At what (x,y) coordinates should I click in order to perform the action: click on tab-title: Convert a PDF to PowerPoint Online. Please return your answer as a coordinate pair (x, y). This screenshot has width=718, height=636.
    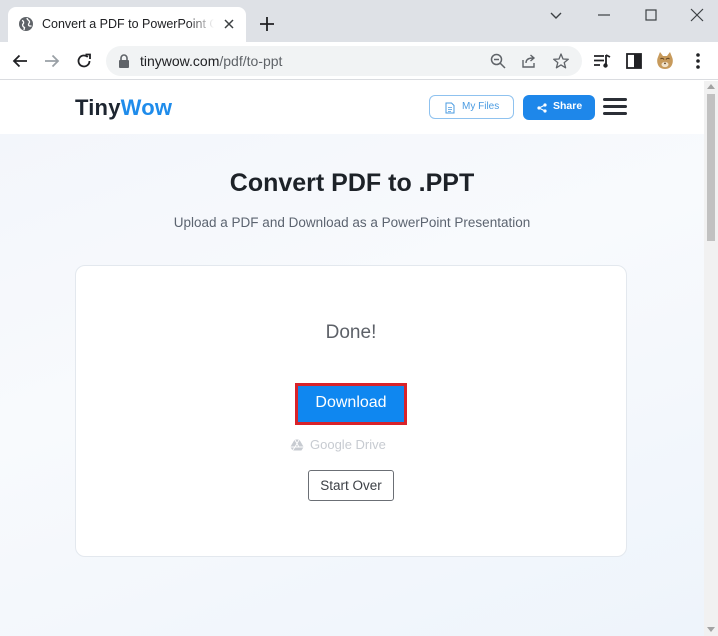
    Looking at the image, I should click on (128, 24).